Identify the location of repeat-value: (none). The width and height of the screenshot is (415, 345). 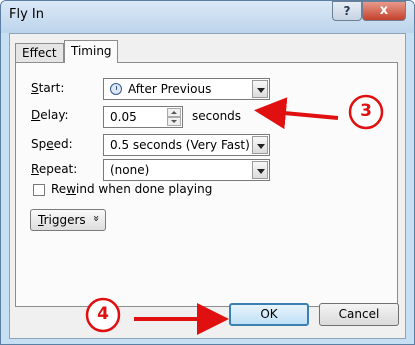
(130, 170).